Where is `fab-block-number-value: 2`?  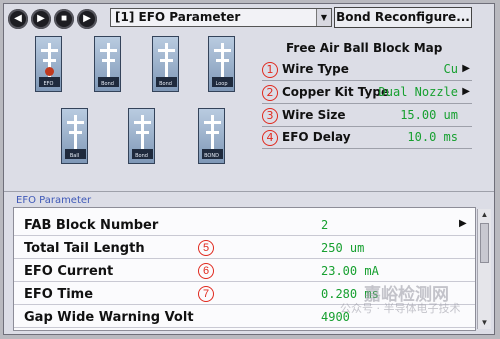
fab-block-number-value: 2 is located at coordinates (325, 225).